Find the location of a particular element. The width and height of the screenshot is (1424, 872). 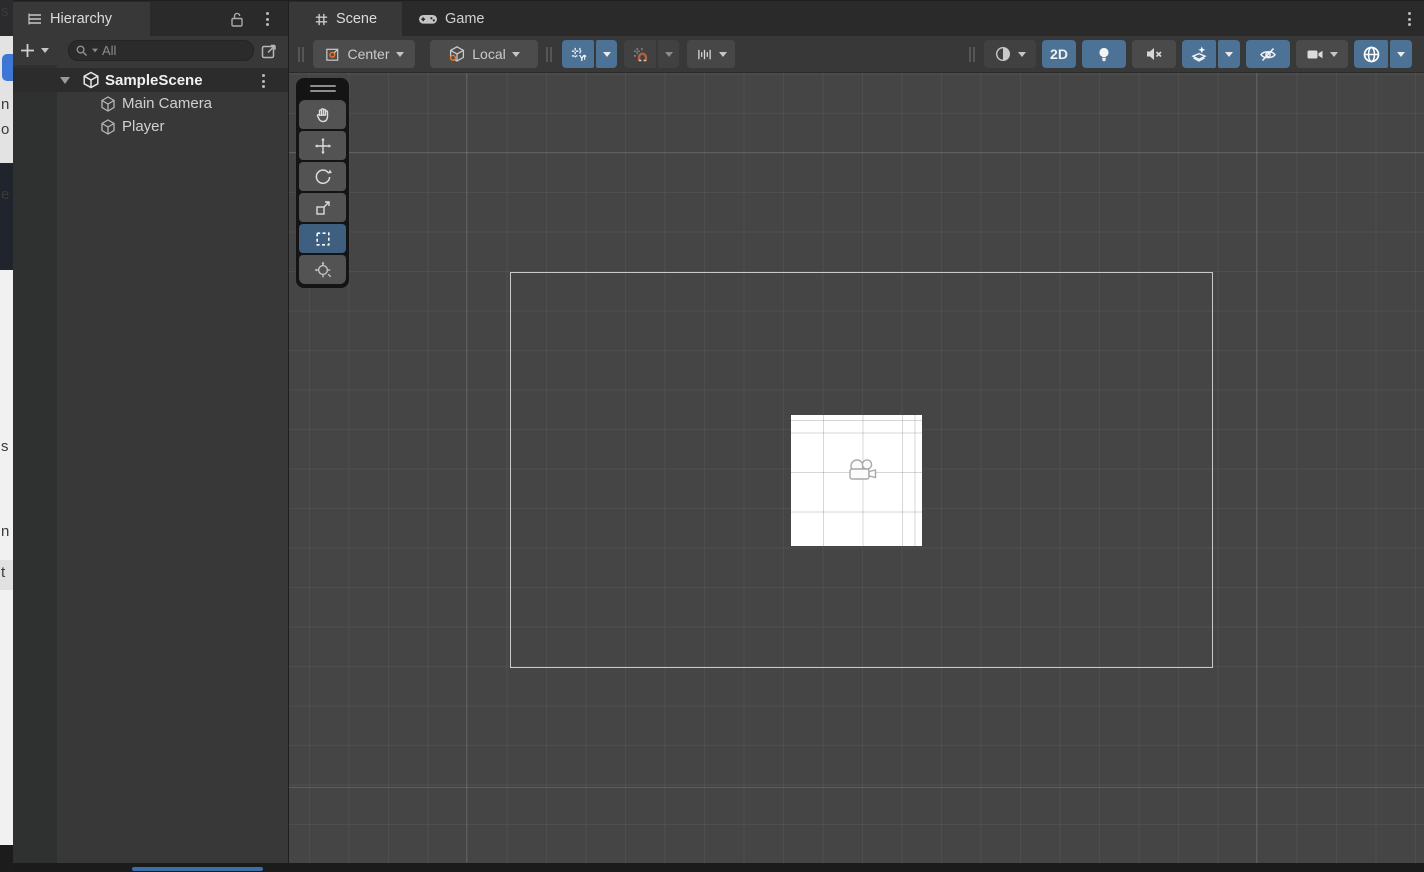

rotate-tool-button is located at coordinates (322, 176).